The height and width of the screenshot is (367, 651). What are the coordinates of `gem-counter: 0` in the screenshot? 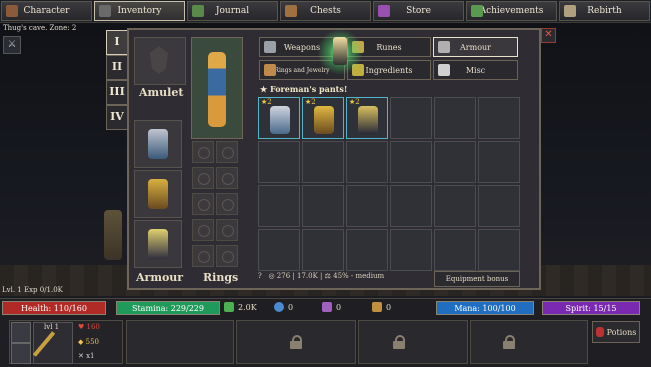 It's located at (331, 307).